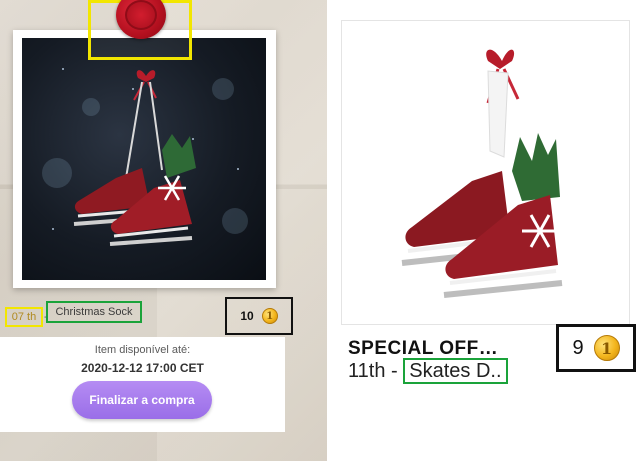 The height and width of the screenshot is (461, 640). I want to click on offer-name: Skates D.., so click(455, 371).